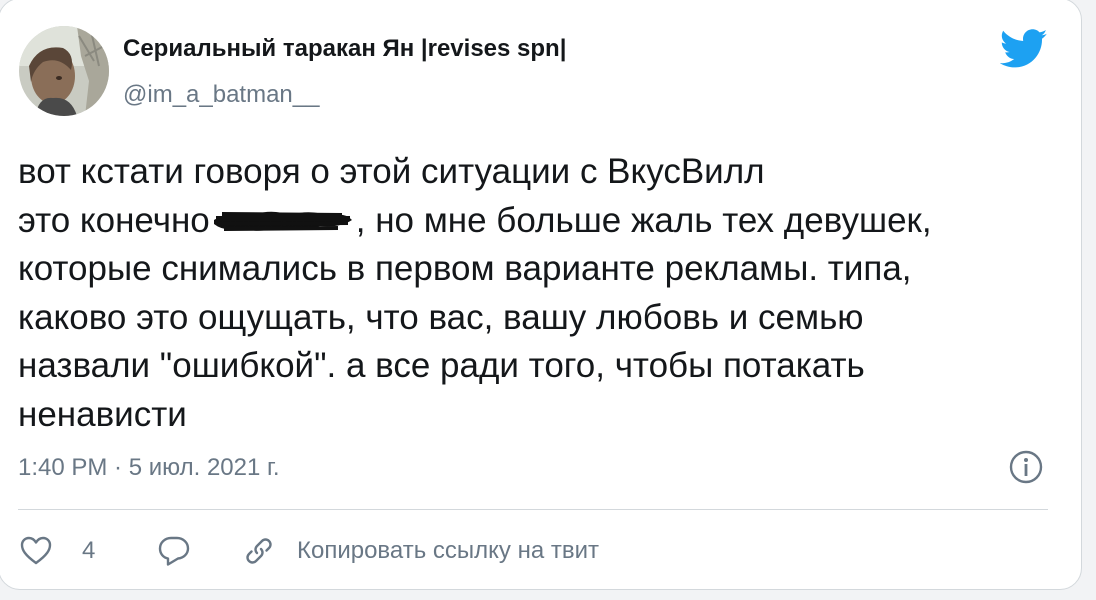 The width and height of the screenshot is (1096, 600). I want to click on tweet-timestamp: 1:40 PM · 5 июл. 2021 г., so click(149, 468).